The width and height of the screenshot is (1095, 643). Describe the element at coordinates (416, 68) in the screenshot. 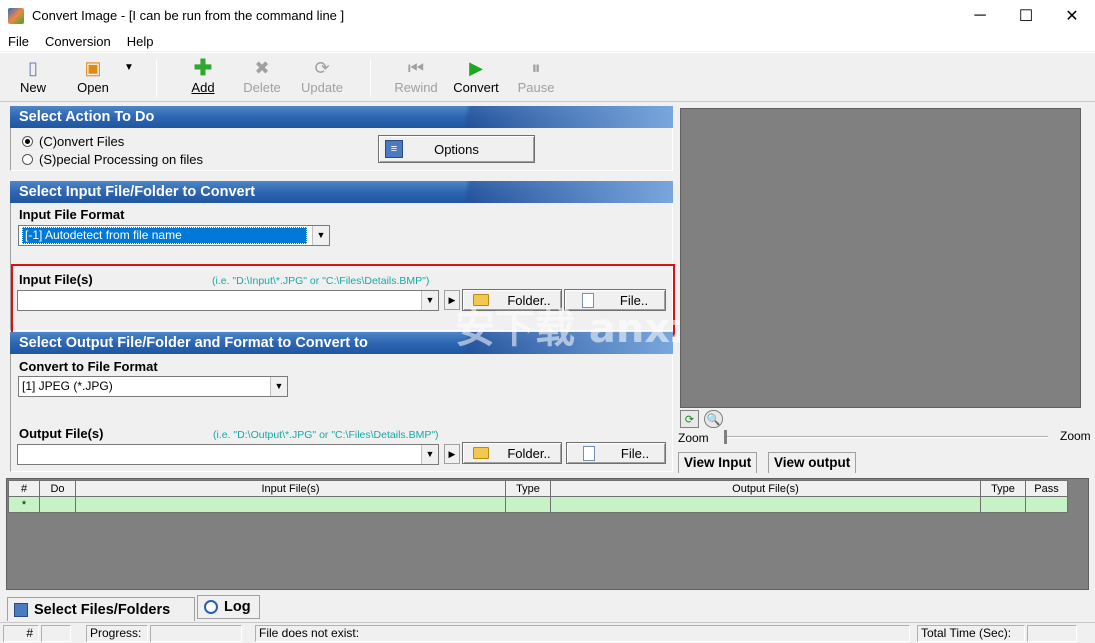

I see `rewind-icon: ⏮` at that location.